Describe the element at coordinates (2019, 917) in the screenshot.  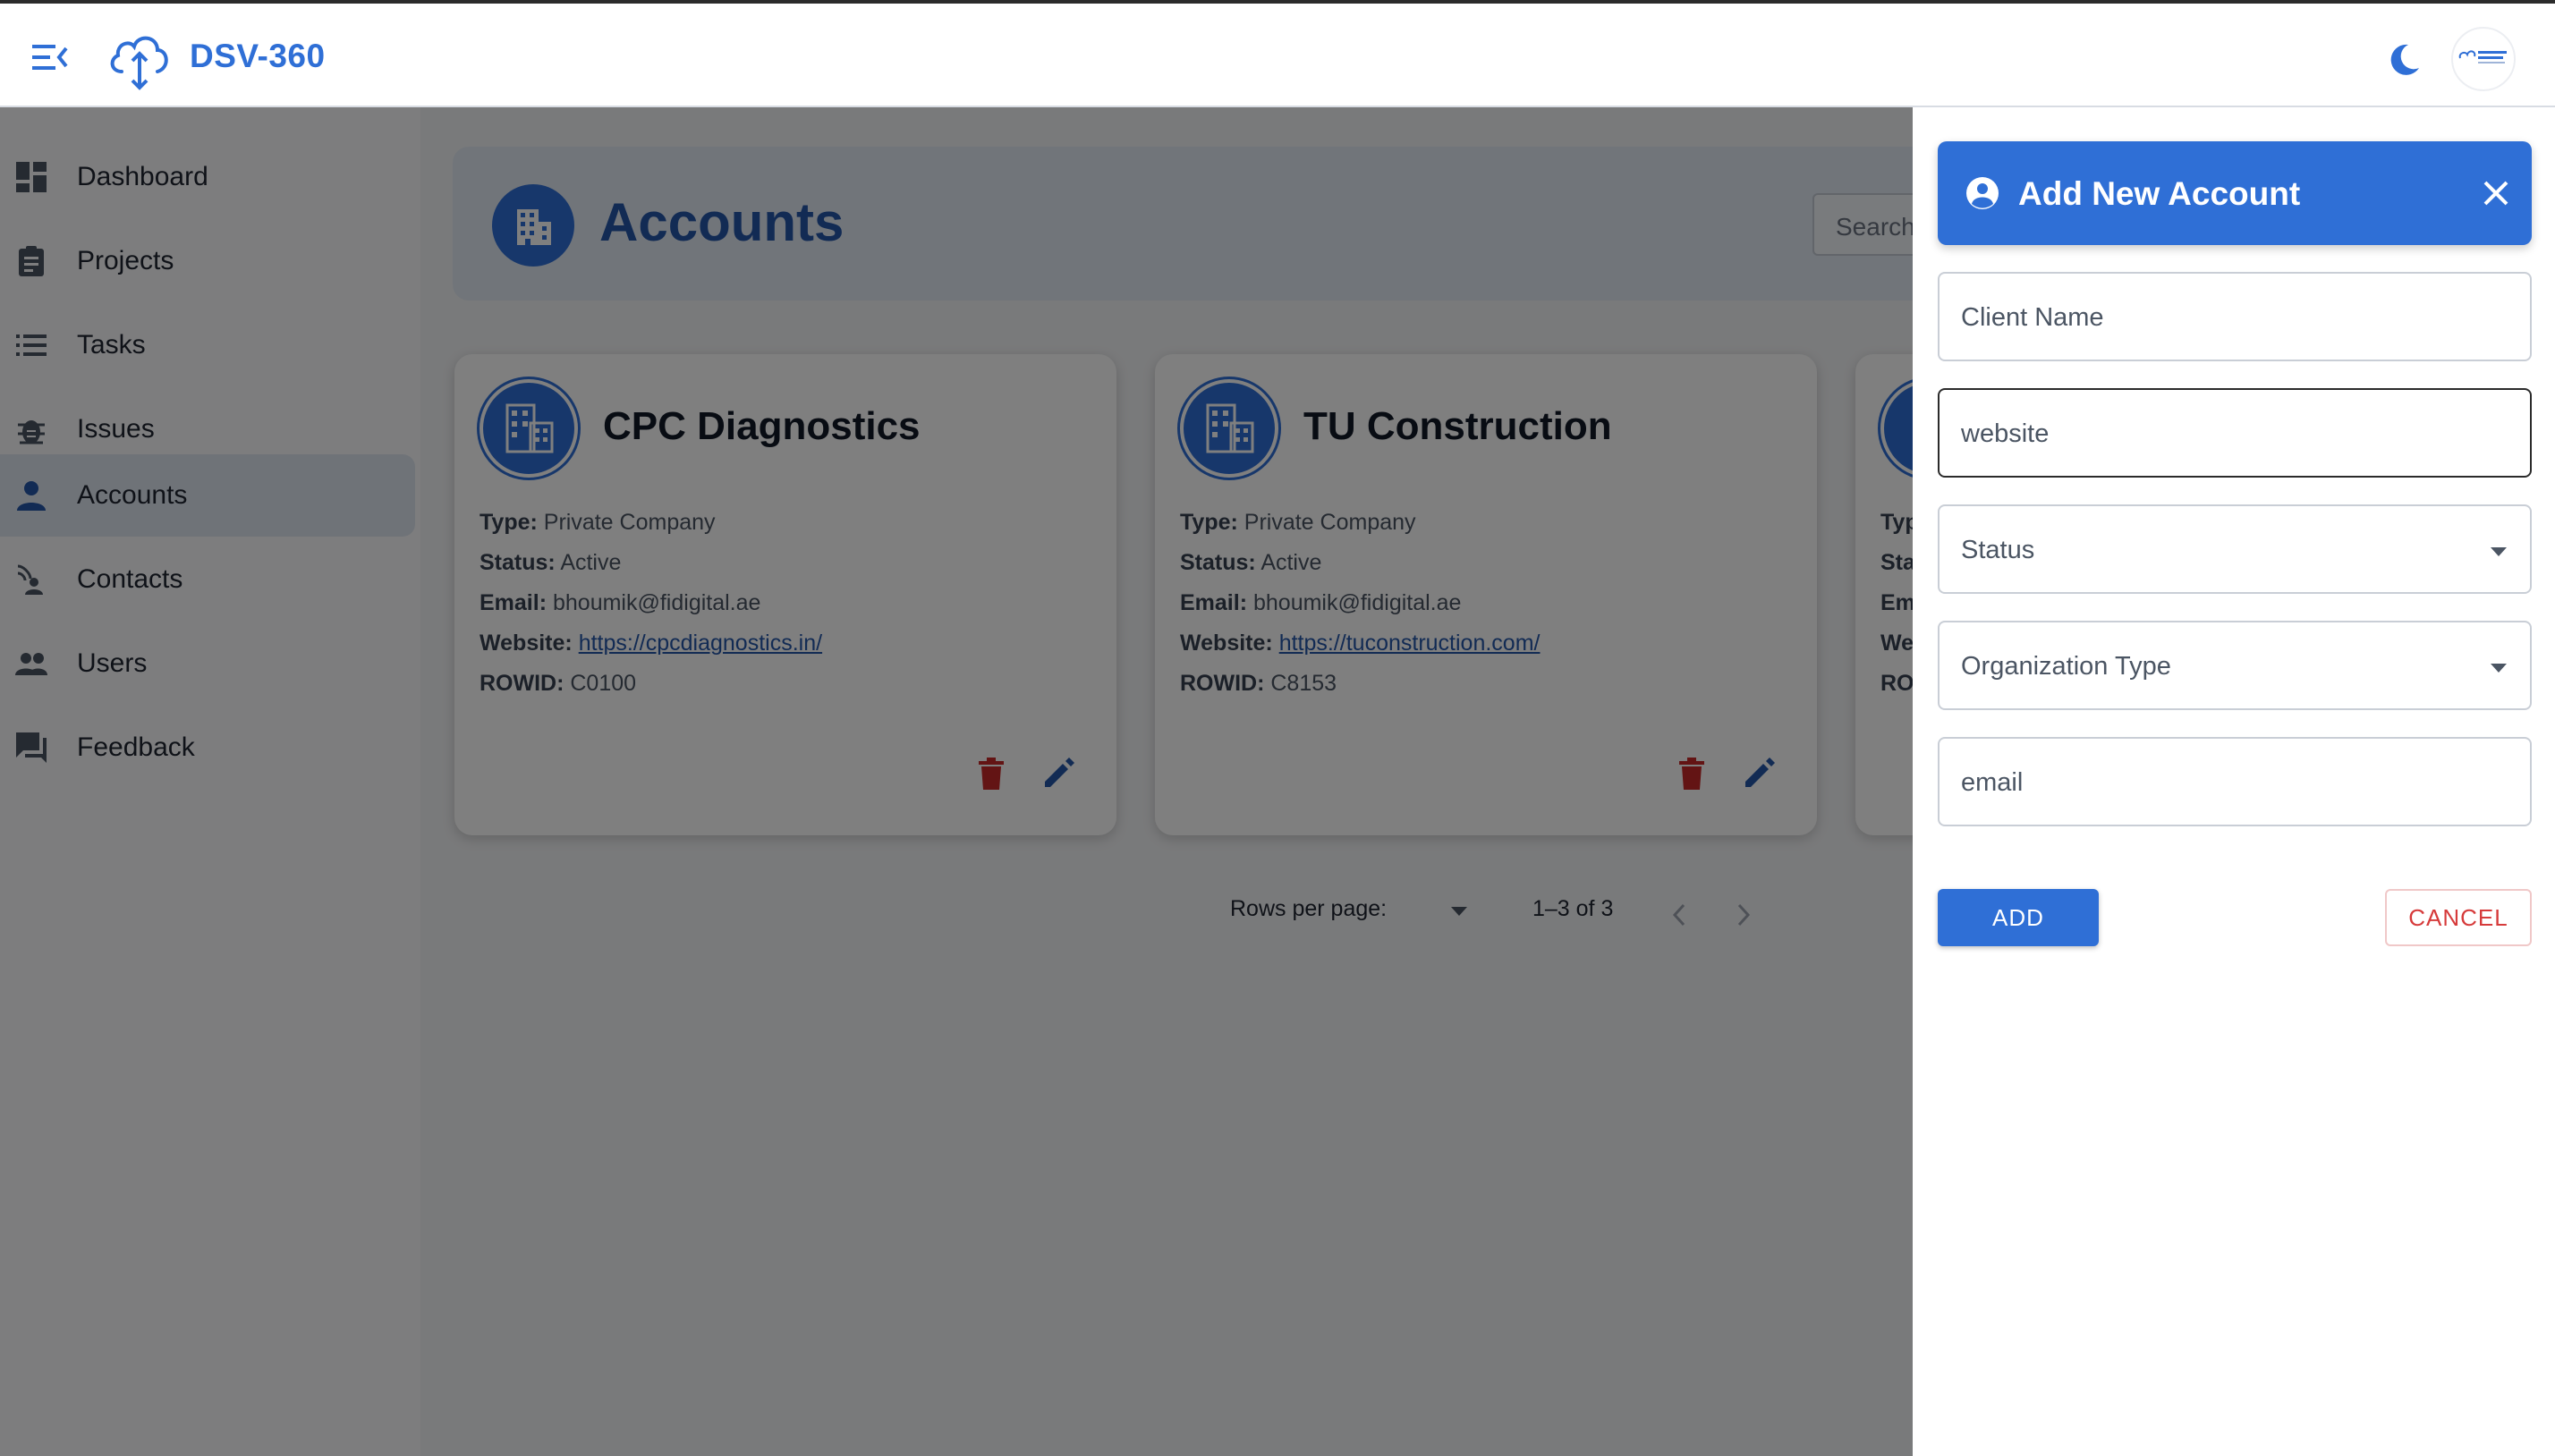
I see `add-button: ADD` at that location.